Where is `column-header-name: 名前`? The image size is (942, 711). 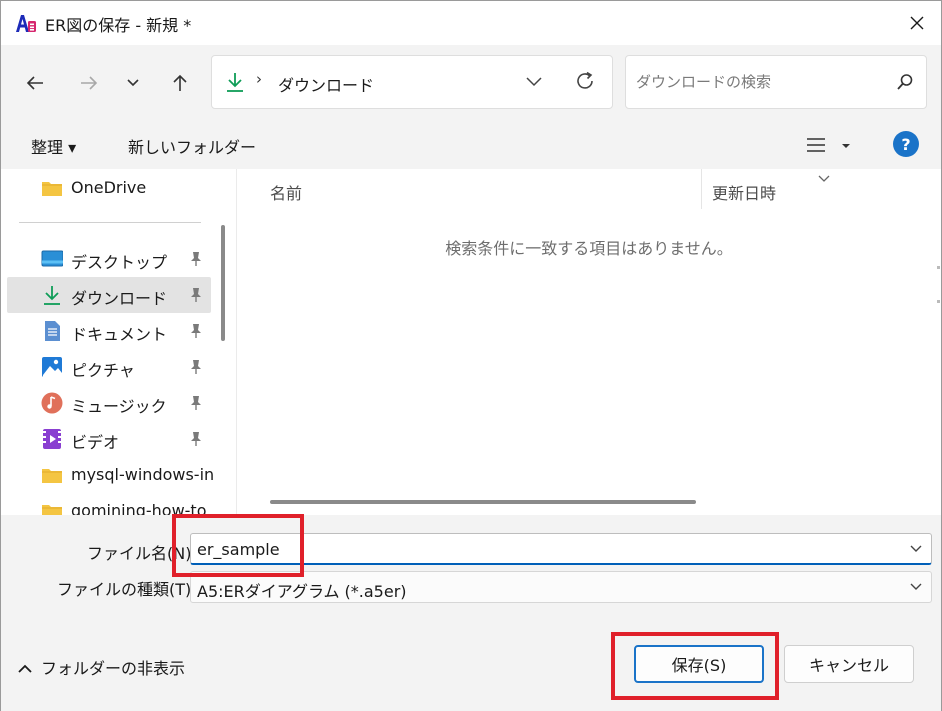 column-header-name: 名前 is located at coordinates (286, 192).